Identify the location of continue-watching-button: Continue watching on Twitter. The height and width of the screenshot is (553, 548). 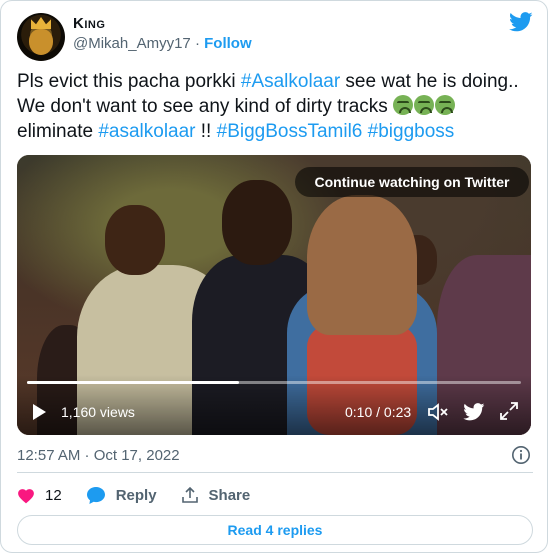
(412, 182).